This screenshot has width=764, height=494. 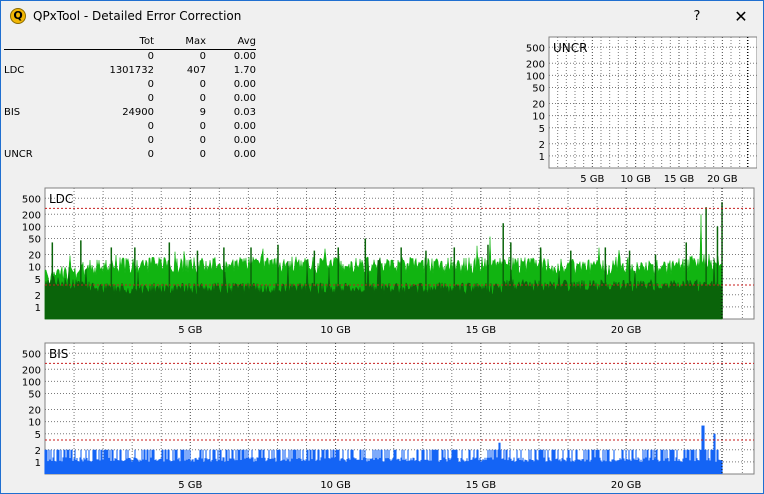 What do you see at coordinates (138, 112) in the screenshot?
I see `stats-cell-tot: 24900` at bounding box center [138, 112].